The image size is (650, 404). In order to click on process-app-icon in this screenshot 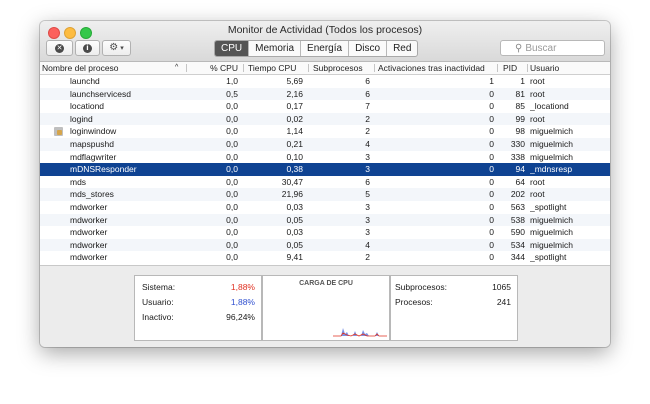, I will do `click(58, 132)`.